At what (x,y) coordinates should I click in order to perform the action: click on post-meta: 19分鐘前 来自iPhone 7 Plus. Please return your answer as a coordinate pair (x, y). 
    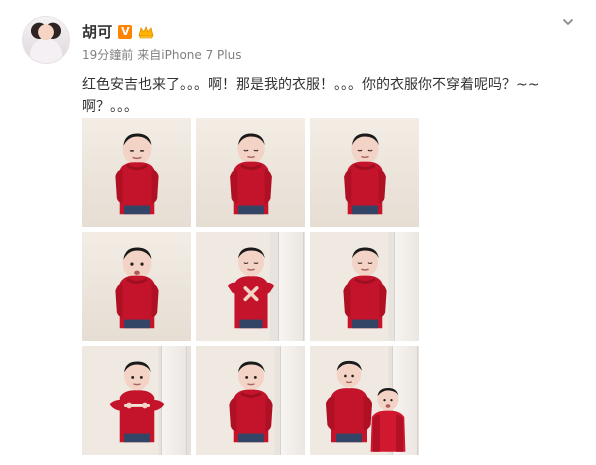
    Looking at the image, I should click on (161, 55).